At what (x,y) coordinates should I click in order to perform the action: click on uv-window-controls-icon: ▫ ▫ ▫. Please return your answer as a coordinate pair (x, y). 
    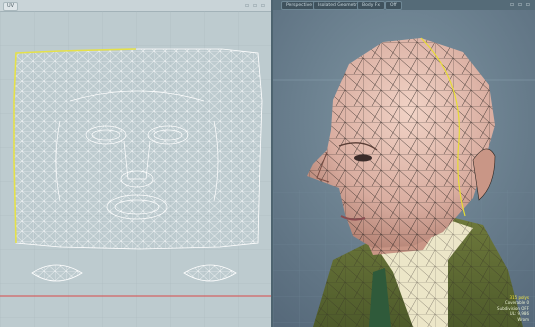
    Looking at the image, I should click on (255, 5).